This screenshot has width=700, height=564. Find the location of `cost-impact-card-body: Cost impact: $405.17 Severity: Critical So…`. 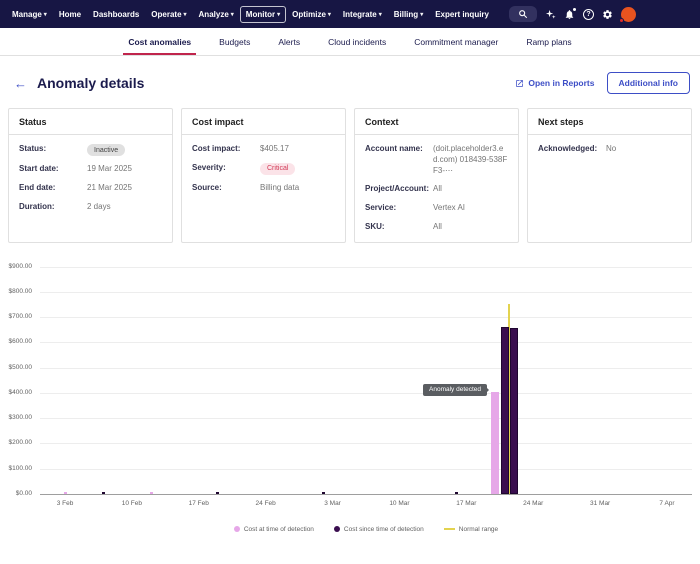

cost-impact-card-body: Cost impact: $405.17 Severity: Critical So… is located at coordinates (263, 169).